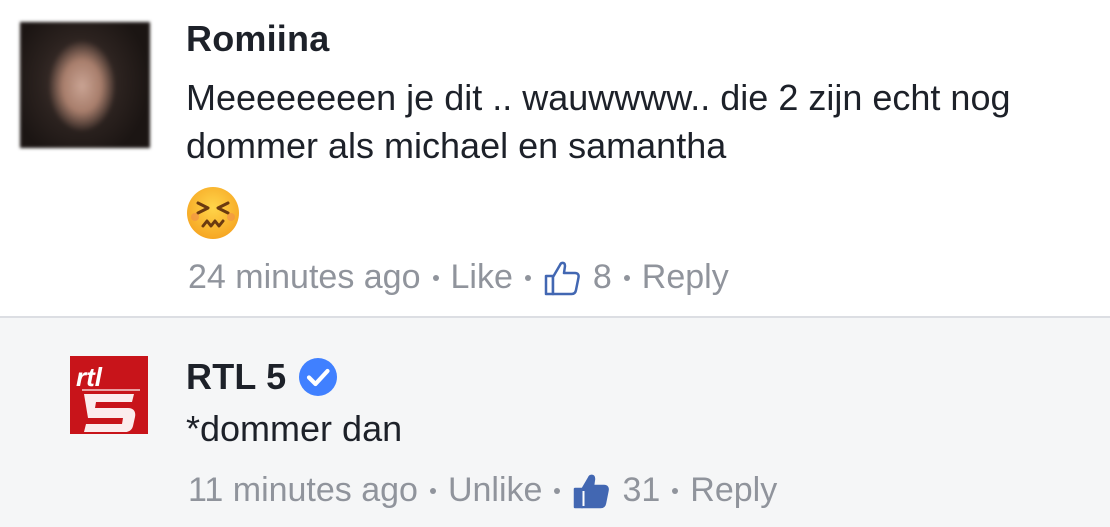  What do you see at coordinates (257, 39) in the screenshot?
I see `comment-author: Romiina` at bounding box center [257, 39].